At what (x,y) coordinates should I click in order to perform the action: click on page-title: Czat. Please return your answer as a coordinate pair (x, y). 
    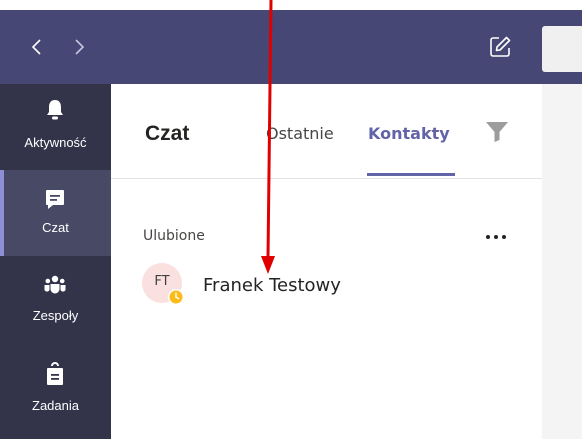
    Looking at the image, I should click on (167, 133).